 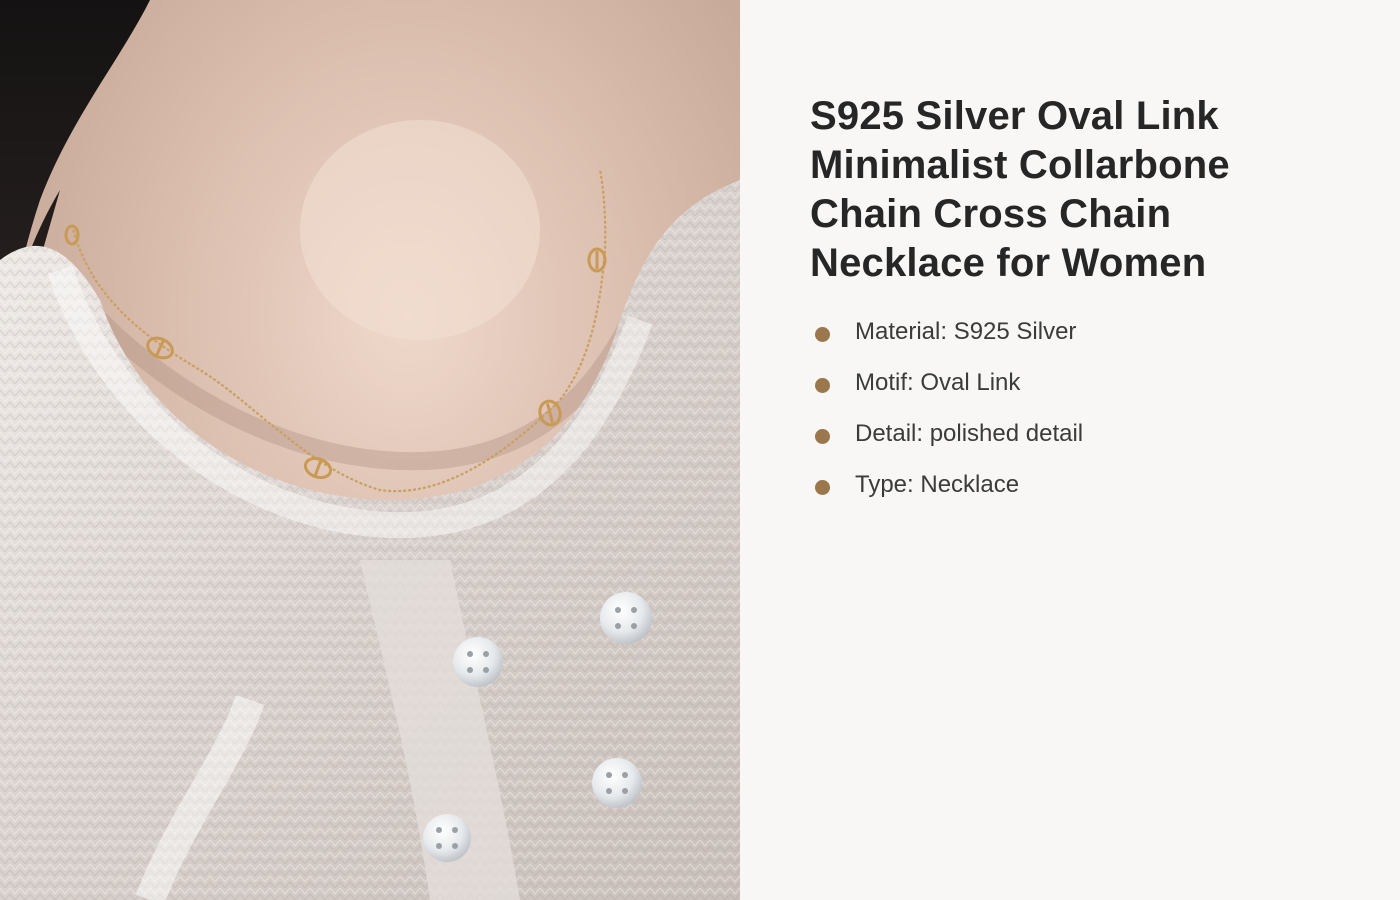 I want to click on spec-item-detail: Detail: polished detail, so click(x=1095, y=434).